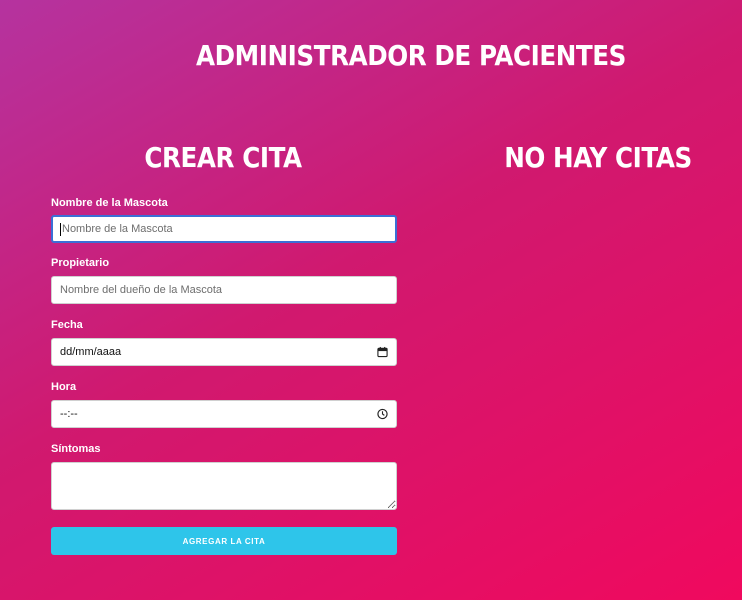 This screenshot has height=600, width=742. Describe the element at coordinates (67, 325) in the screenshot. I see `date-label: Fecha` at that location.